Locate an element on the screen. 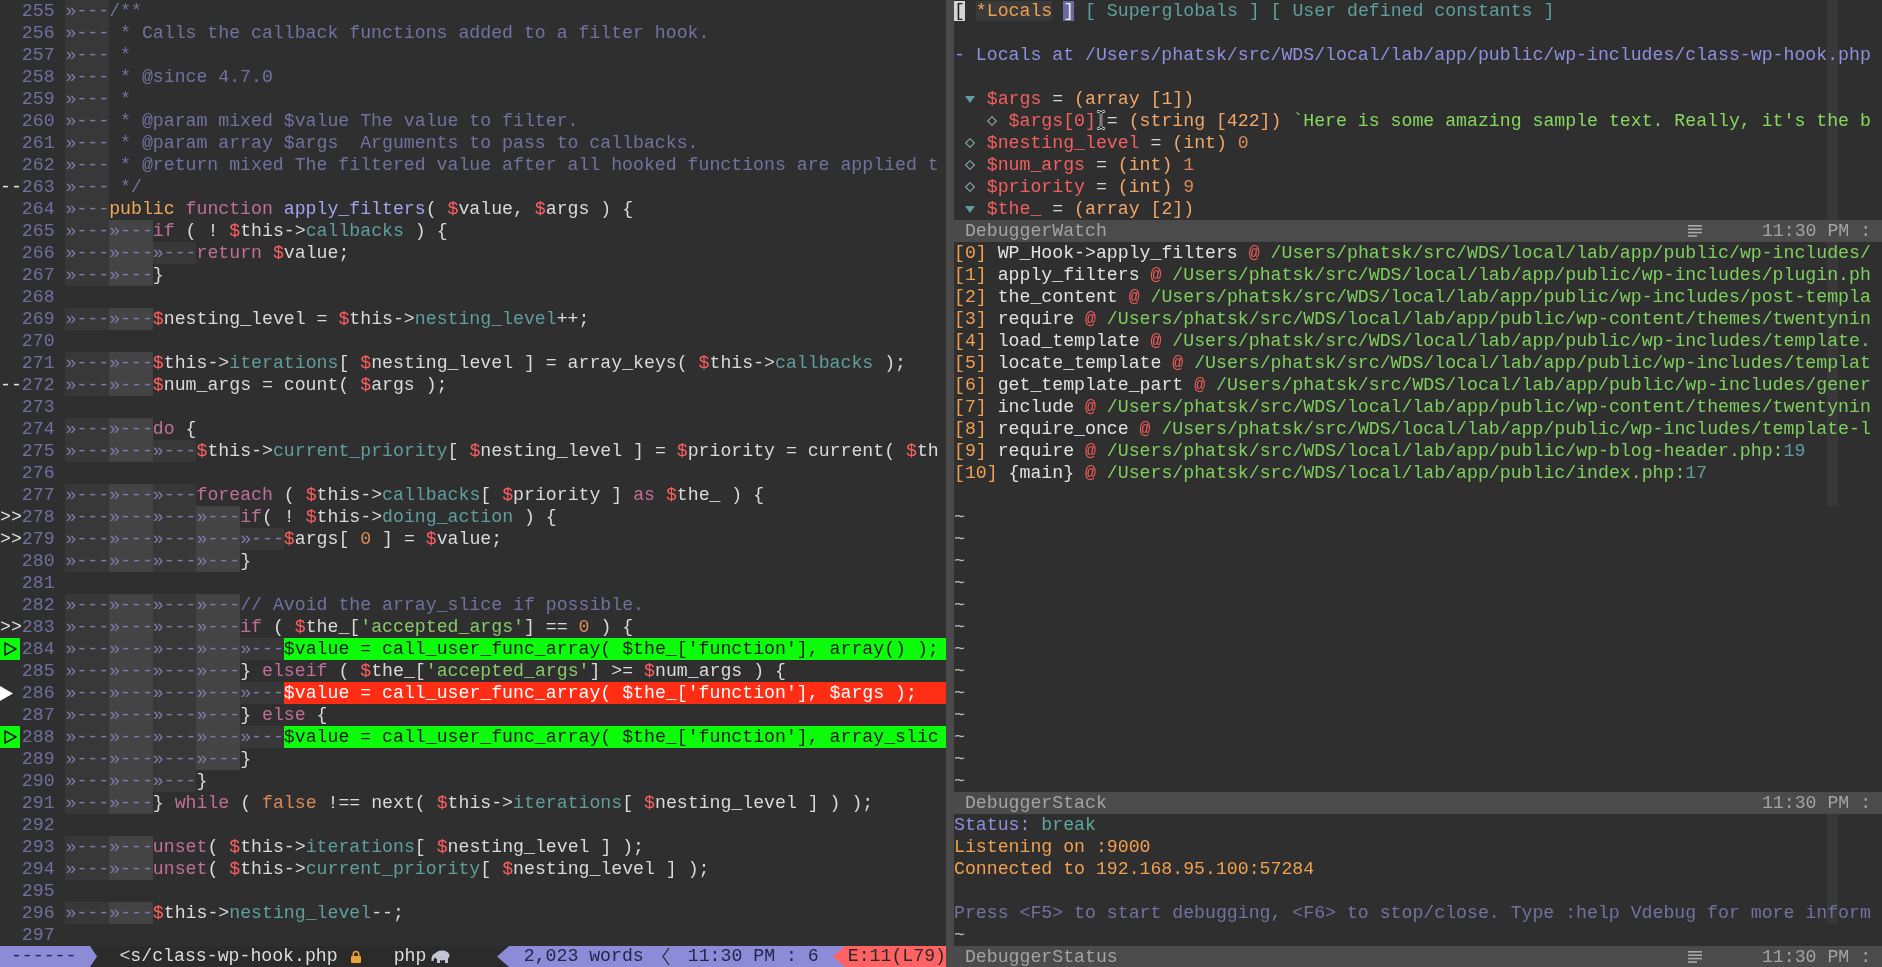  current-line-icon is located at coordinates (6, 693).